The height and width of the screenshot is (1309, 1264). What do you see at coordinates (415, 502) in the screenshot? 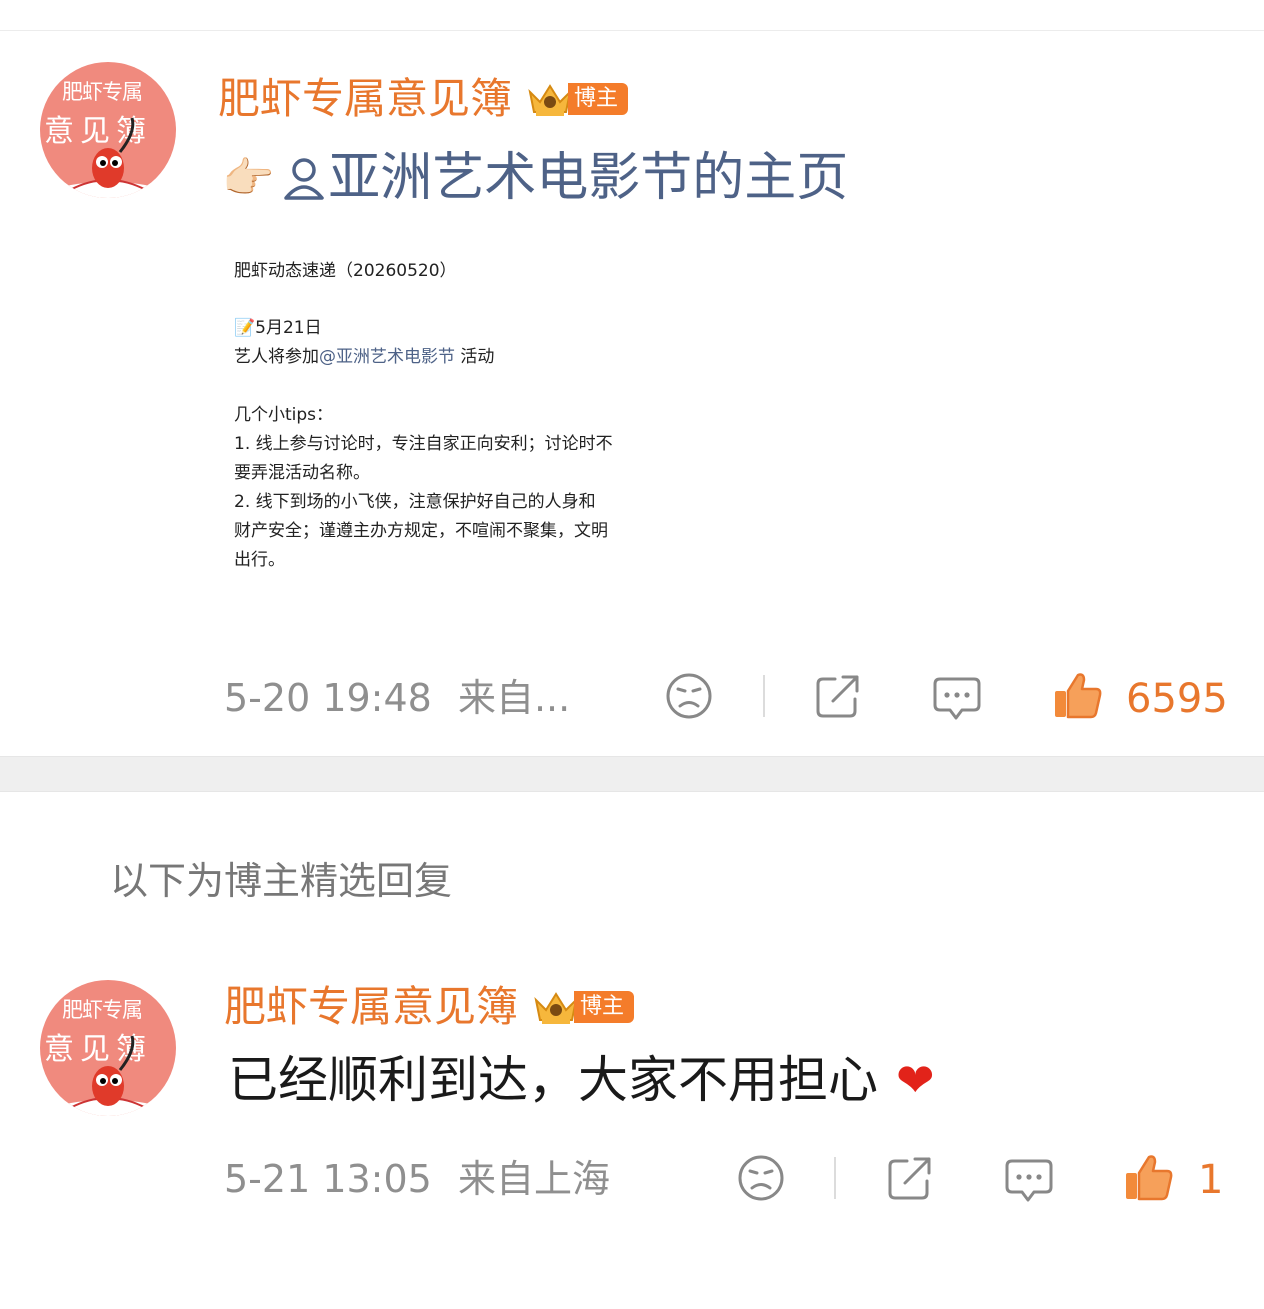
I see `image-tip: 2. 线下到场的小飞侠，注意保护好自己的人身和` at bounding box center [415, 502].